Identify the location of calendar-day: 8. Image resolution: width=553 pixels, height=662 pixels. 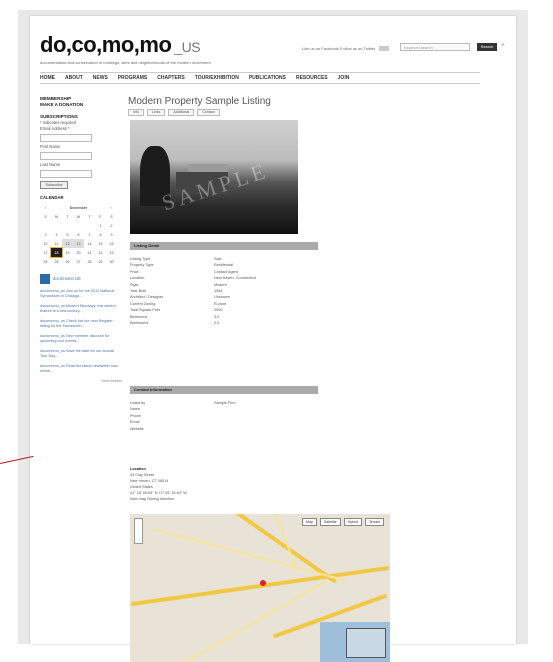
(100, 234).